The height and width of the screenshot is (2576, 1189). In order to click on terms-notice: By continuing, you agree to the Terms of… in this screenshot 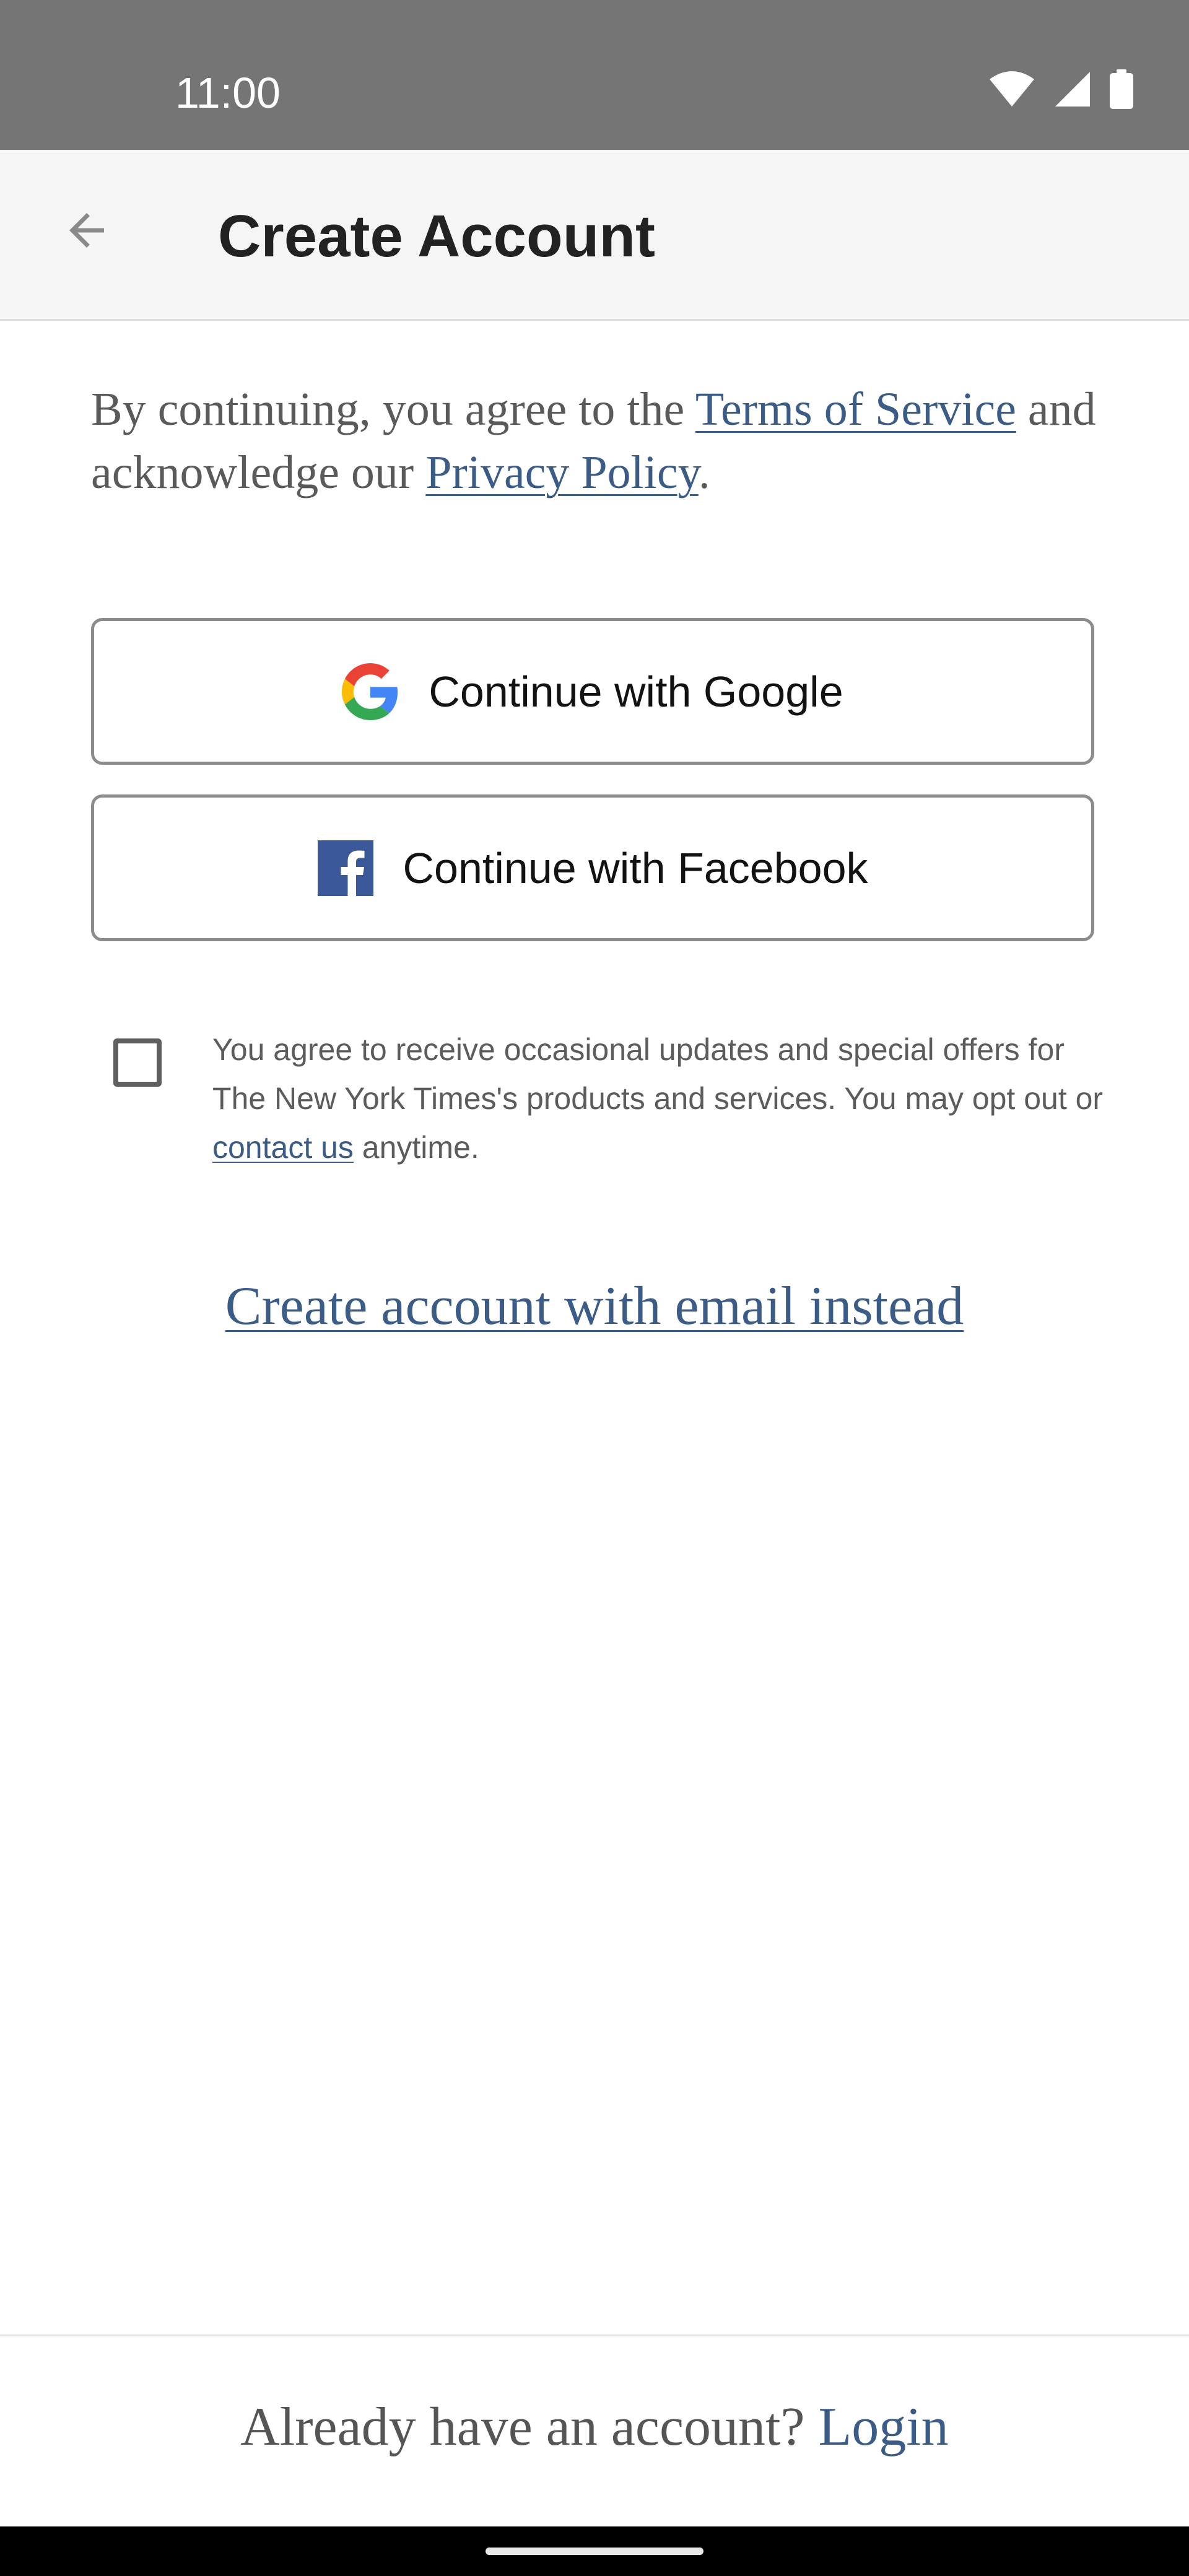, I will do `click(599, 441)`.